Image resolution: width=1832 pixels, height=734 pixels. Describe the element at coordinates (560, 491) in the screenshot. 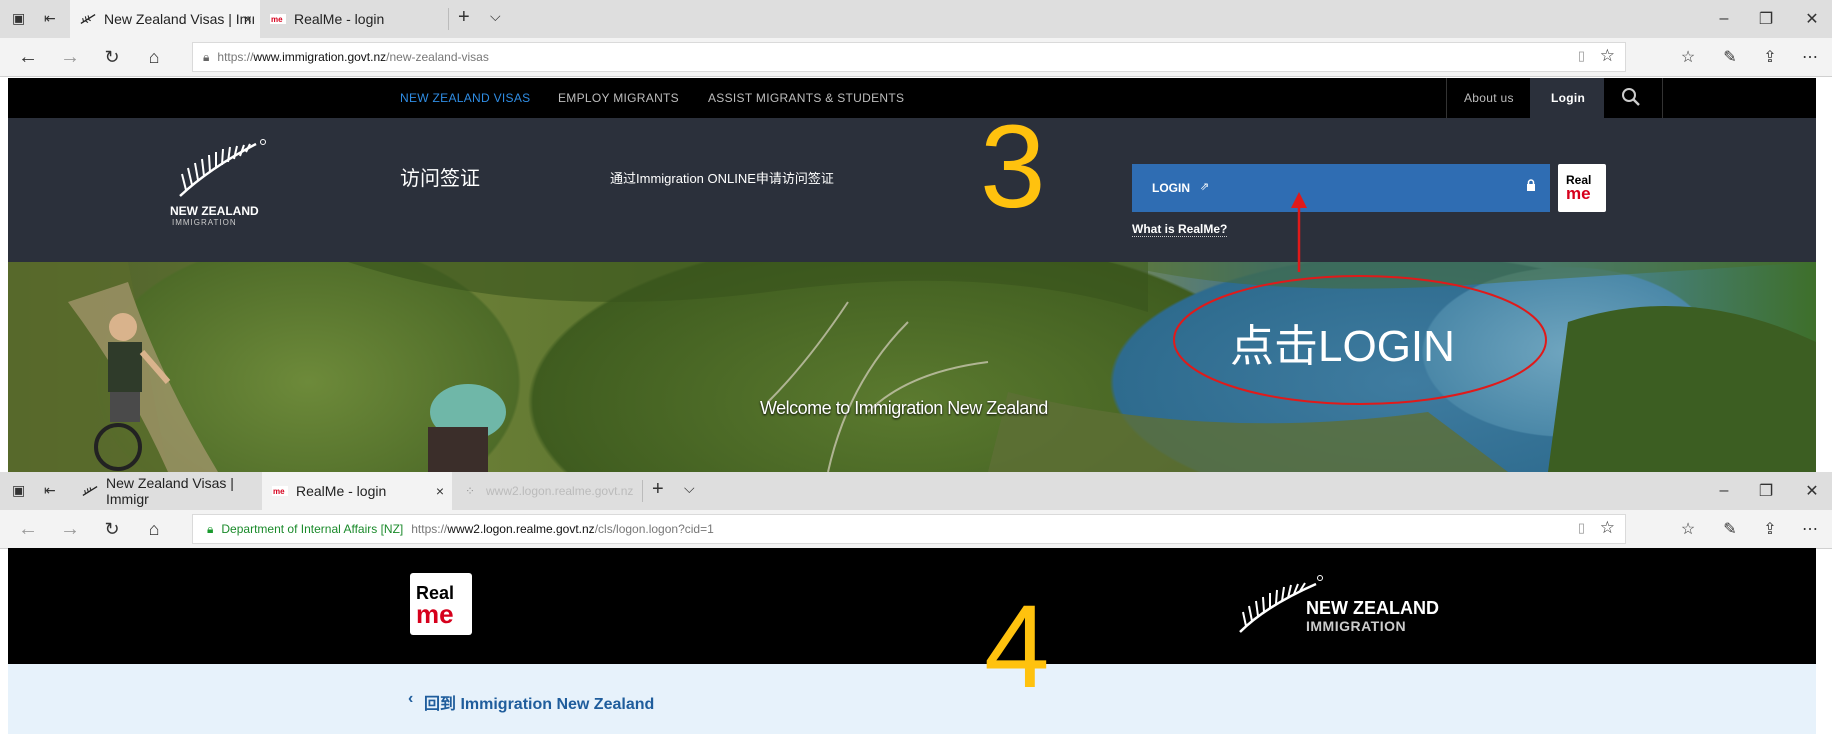

I see `tab-label: www2.logon.realme.govt.nz` at that location.